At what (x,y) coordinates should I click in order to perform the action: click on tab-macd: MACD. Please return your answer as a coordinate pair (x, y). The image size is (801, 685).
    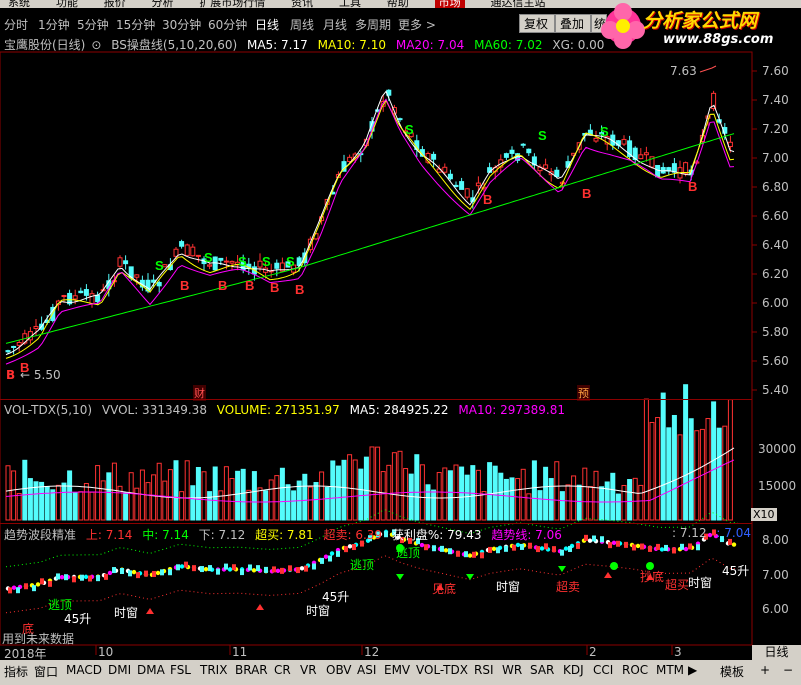
    Looking at the image, I should click on (84, 670).